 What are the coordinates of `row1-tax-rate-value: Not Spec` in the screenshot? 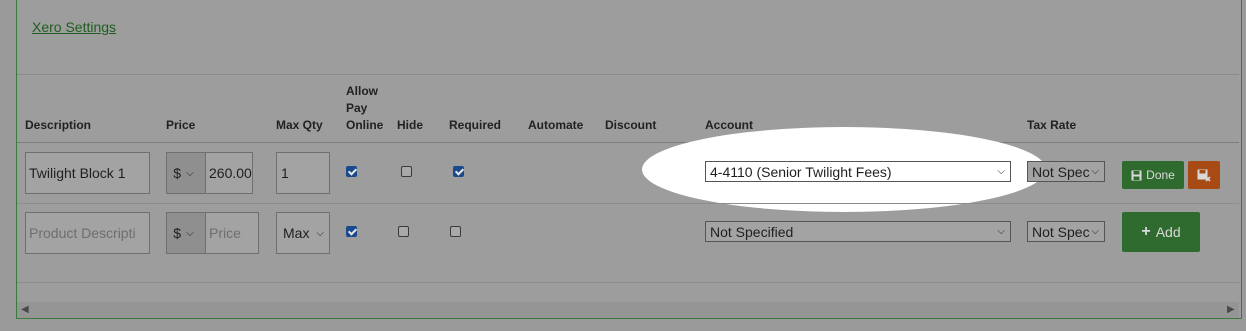 It's located at (1061, 171).